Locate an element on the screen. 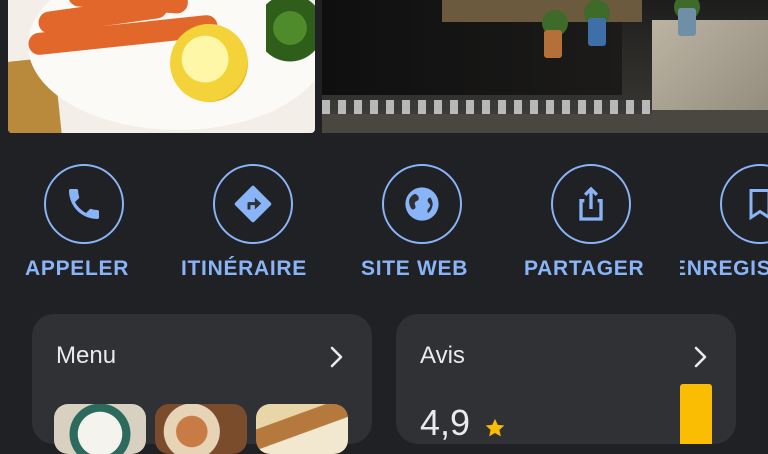 The image size is (768, 454). share-label: PARTAGER is located at coordinates (584, 268).